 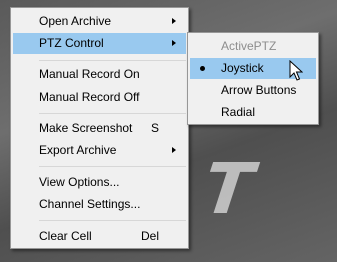 I want to click on menu-item-label: Make Screenshot, so click(x=86, y=128).